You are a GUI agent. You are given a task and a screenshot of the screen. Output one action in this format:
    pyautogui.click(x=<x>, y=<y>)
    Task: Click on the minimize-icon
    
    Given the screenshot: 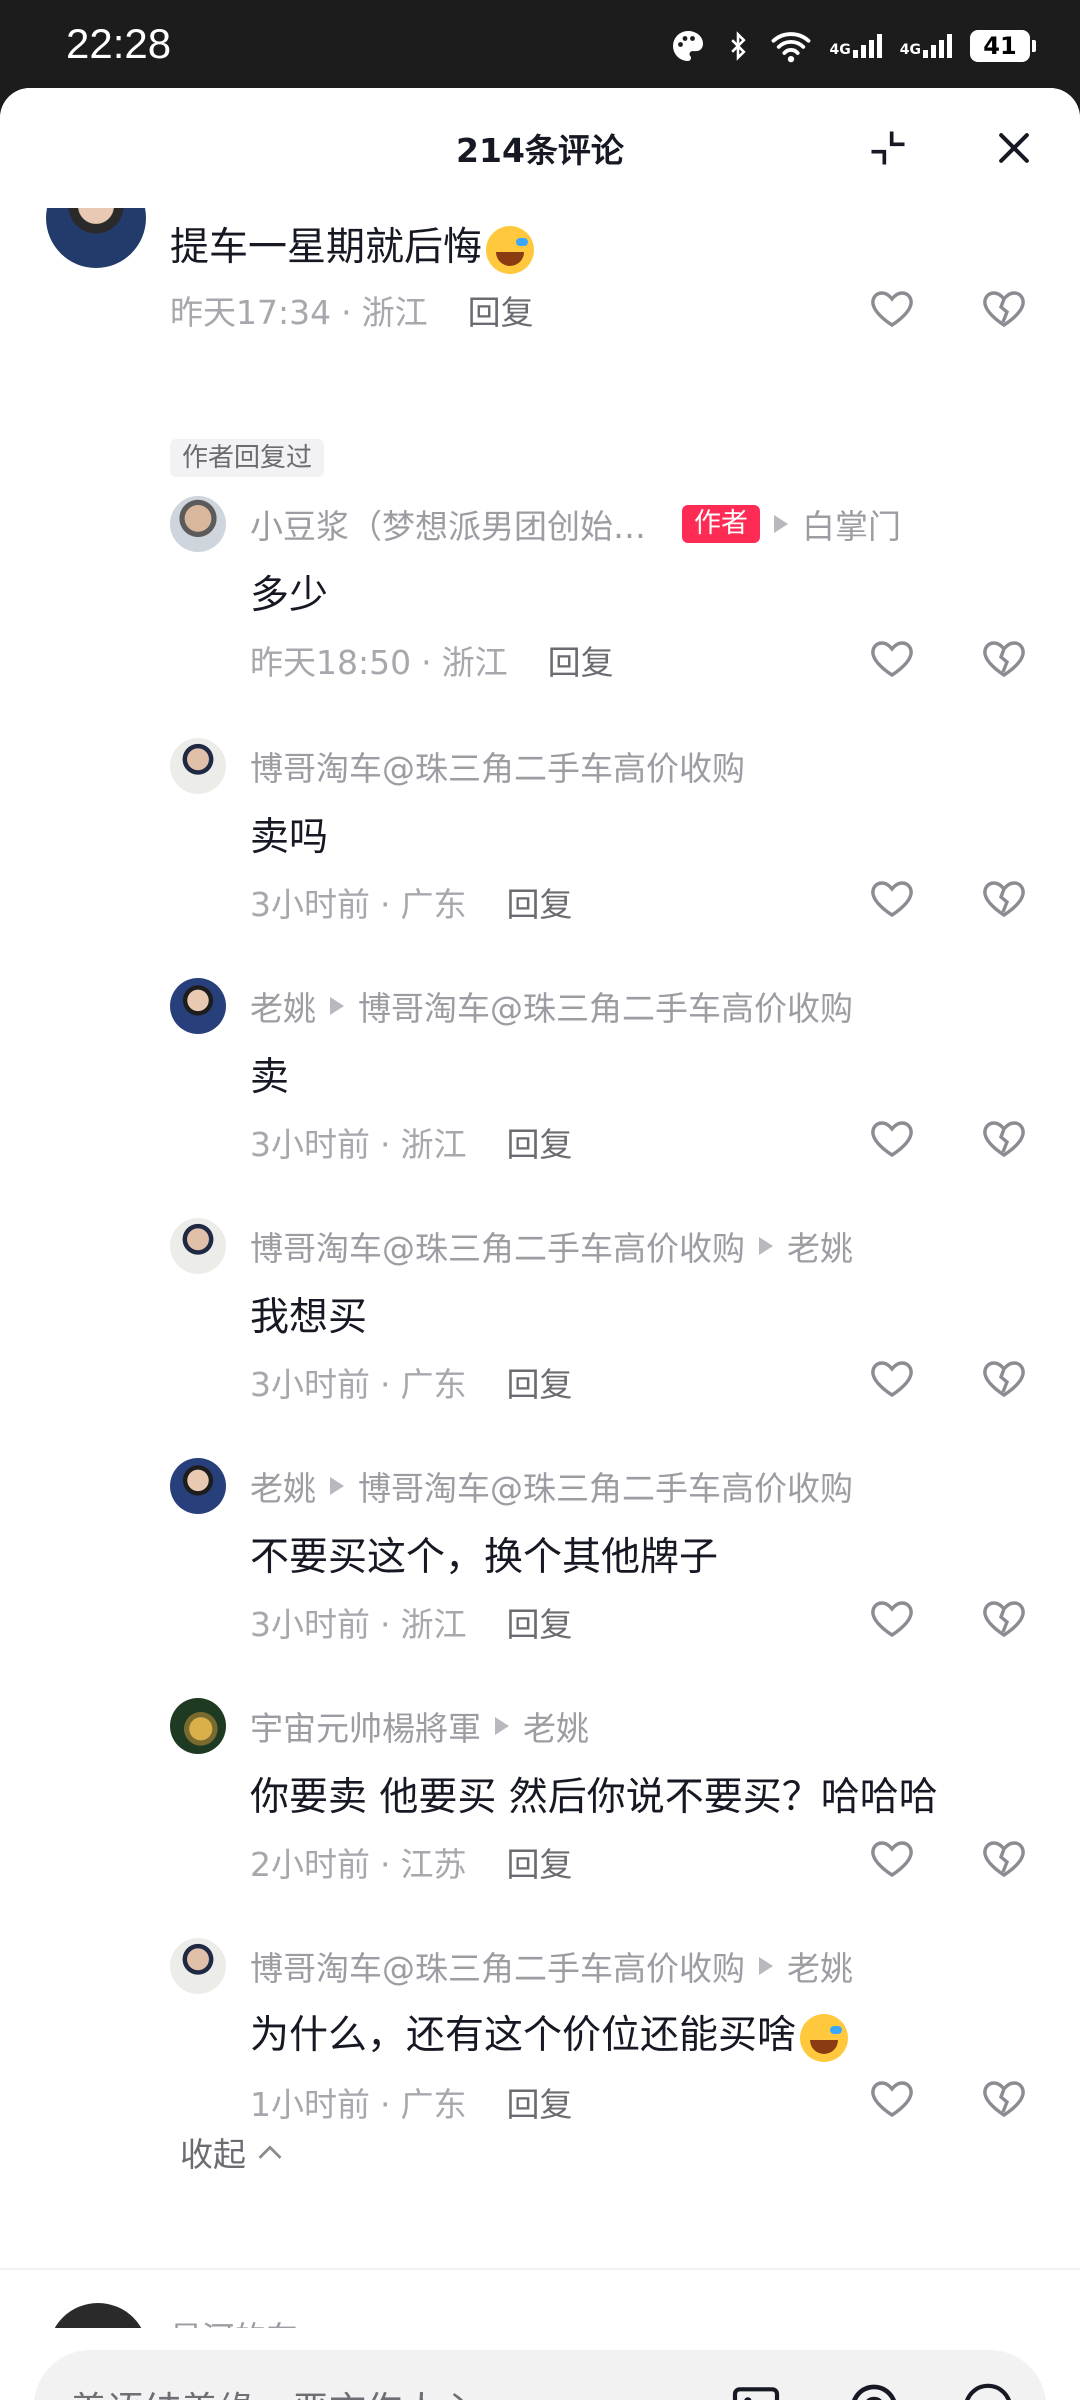 What is the action you would take?
    pyautogui.click(x=888, y=148)
    